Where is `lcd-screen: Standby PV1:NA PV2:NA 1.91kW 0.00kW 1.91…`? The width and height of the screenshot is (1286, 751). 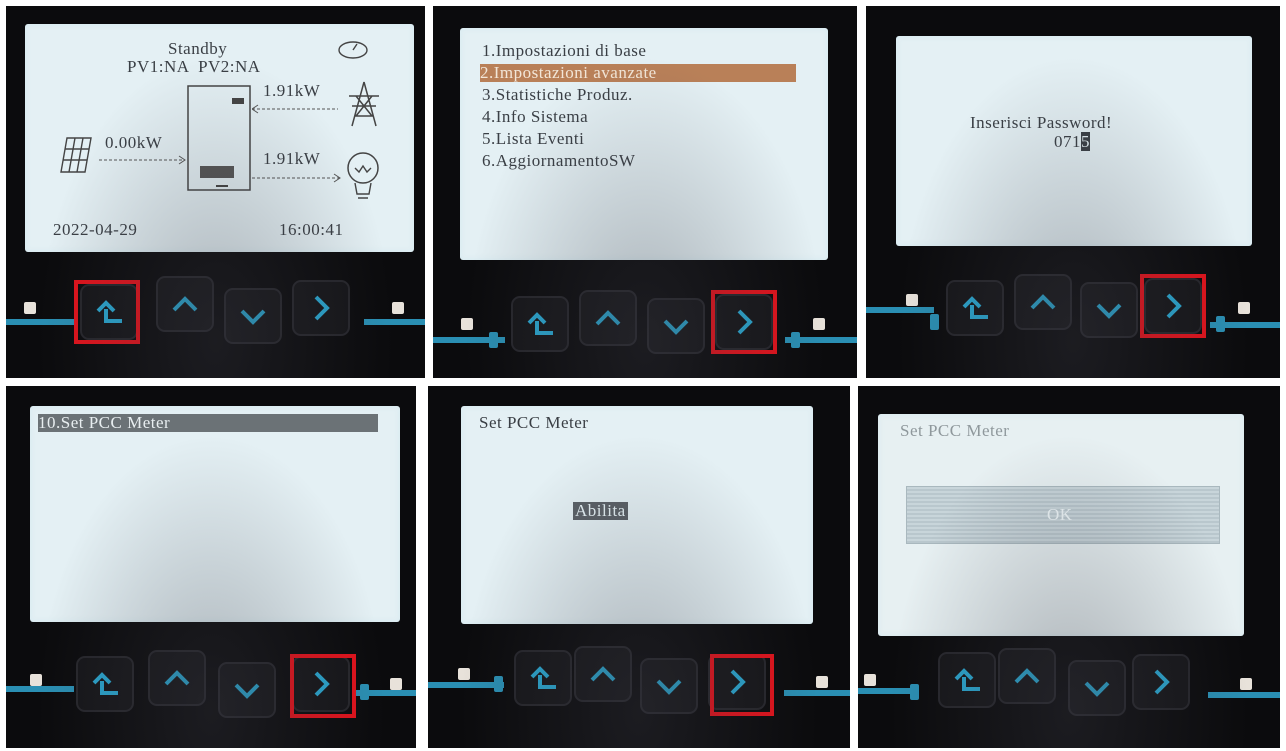
lcd-screen: Standby PV1:NA PV2:NA 1.91kW 0.00kW 1.91… is located at coordinates (219, 138).